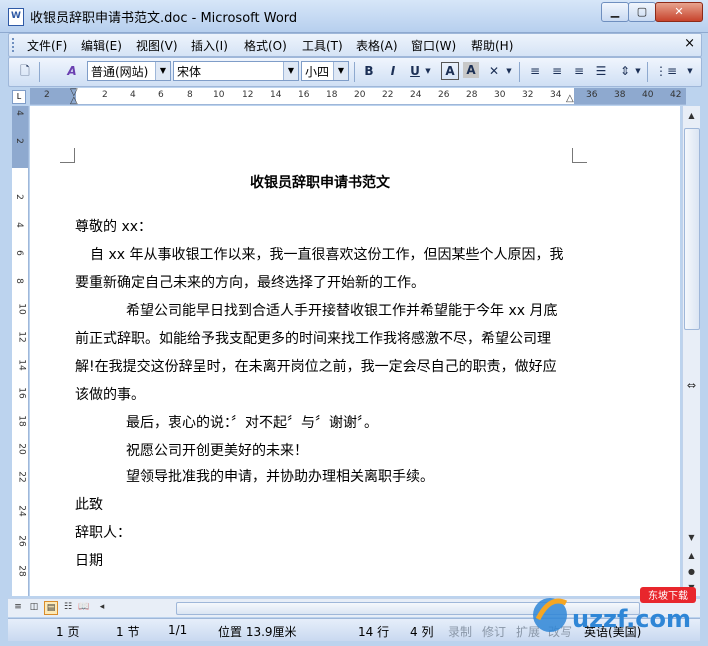 Image resolution: width=708 pixels, height=646 pixels. Describe the element at coordinates (320, 183) in the screenshot. I see `document-title: 收银员辞职申请书范文` at that location.